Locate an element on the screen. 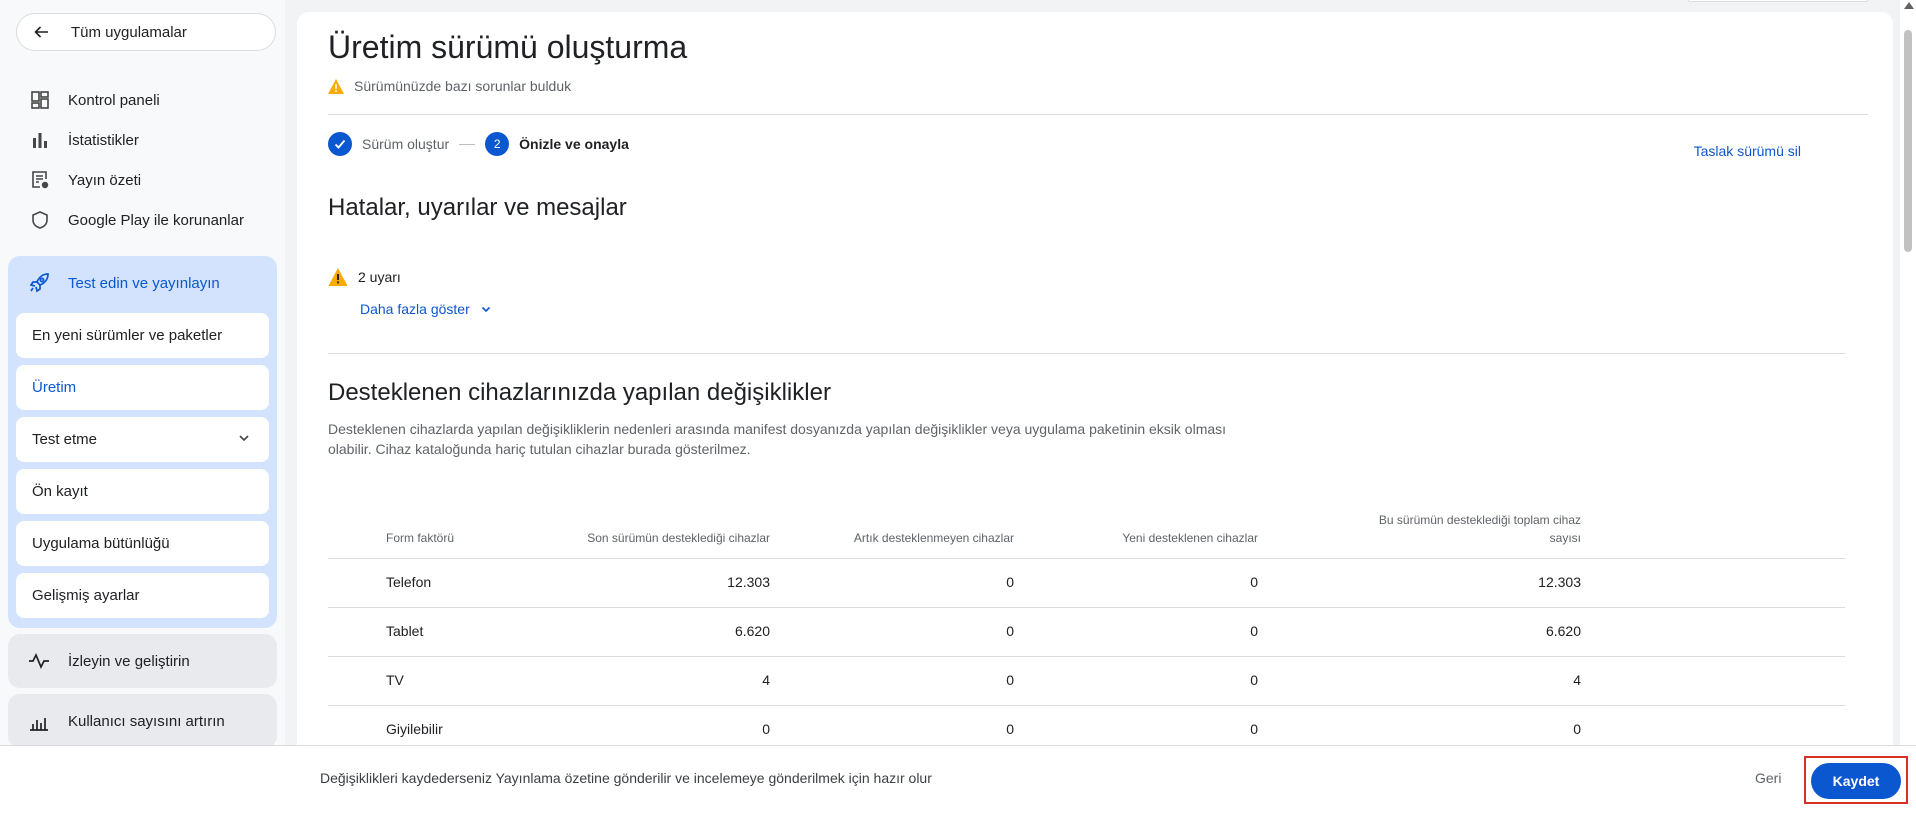 The height and width of the screenshot is (813, 1916). stepper: Sürüm oluştur 2 Önizle ve onayla is located at coordinates (478, 144).